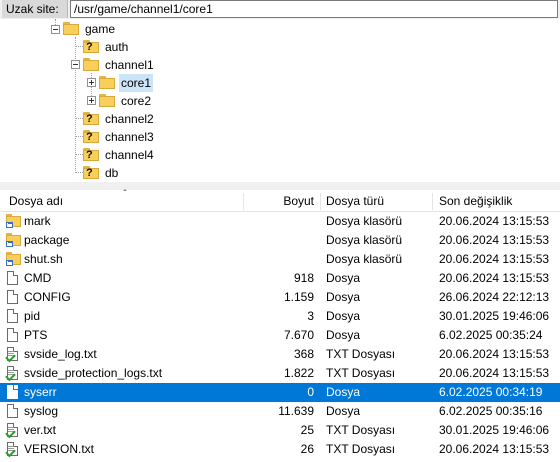 This screenshot has height=462, width=560. I want to click on file-name: package, so click(47, 240).